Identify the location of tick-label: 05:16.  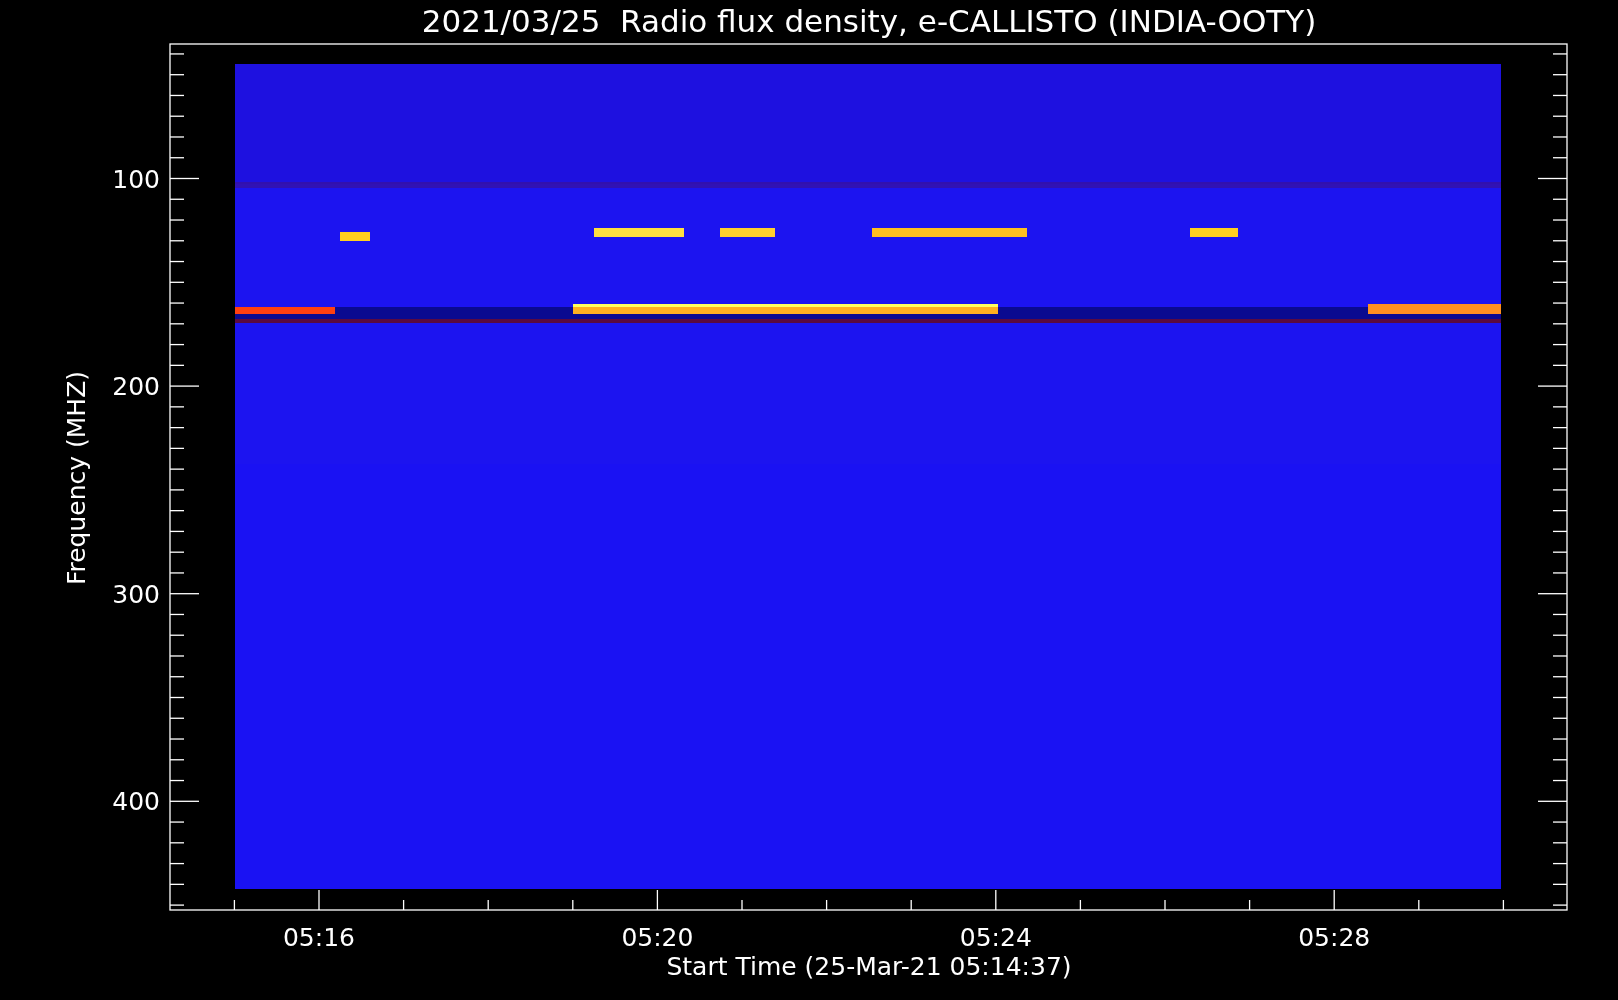
(319, 937).